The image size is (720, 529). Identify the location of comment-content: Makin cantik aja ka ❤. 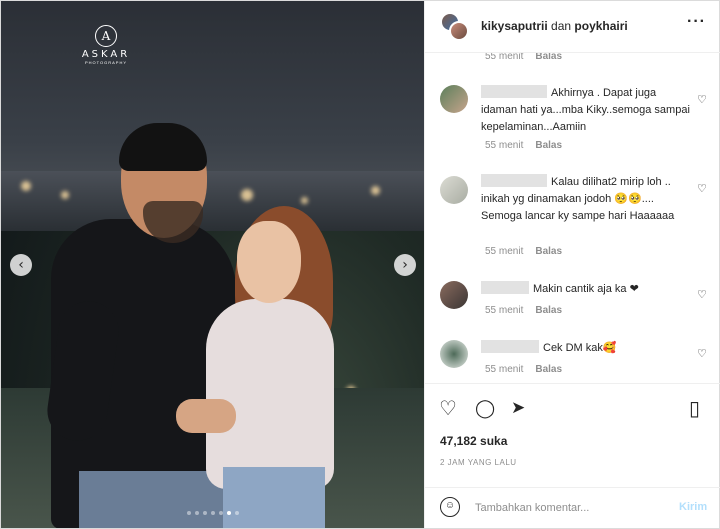
(586, 289).